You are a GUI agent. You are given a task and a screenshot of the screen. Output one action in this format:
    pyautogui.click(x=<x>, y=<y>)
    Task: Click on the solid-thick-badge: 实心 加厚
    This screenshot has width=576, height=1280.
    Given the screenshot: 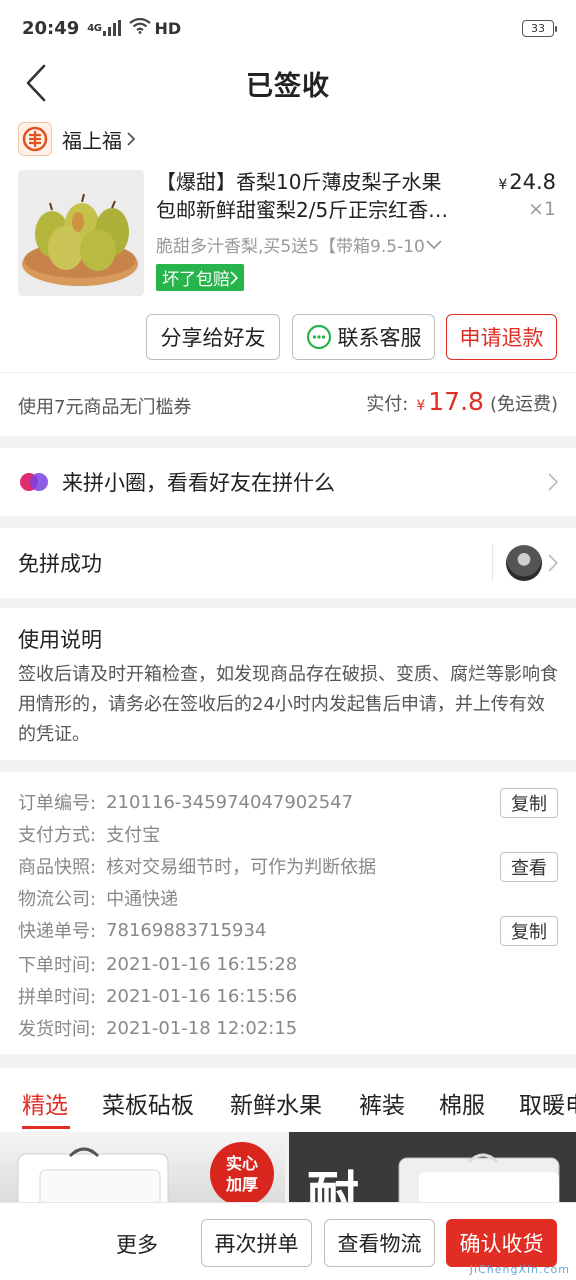 What is the action you would take?
    pyautogui.click(x=242, y=1172)
    